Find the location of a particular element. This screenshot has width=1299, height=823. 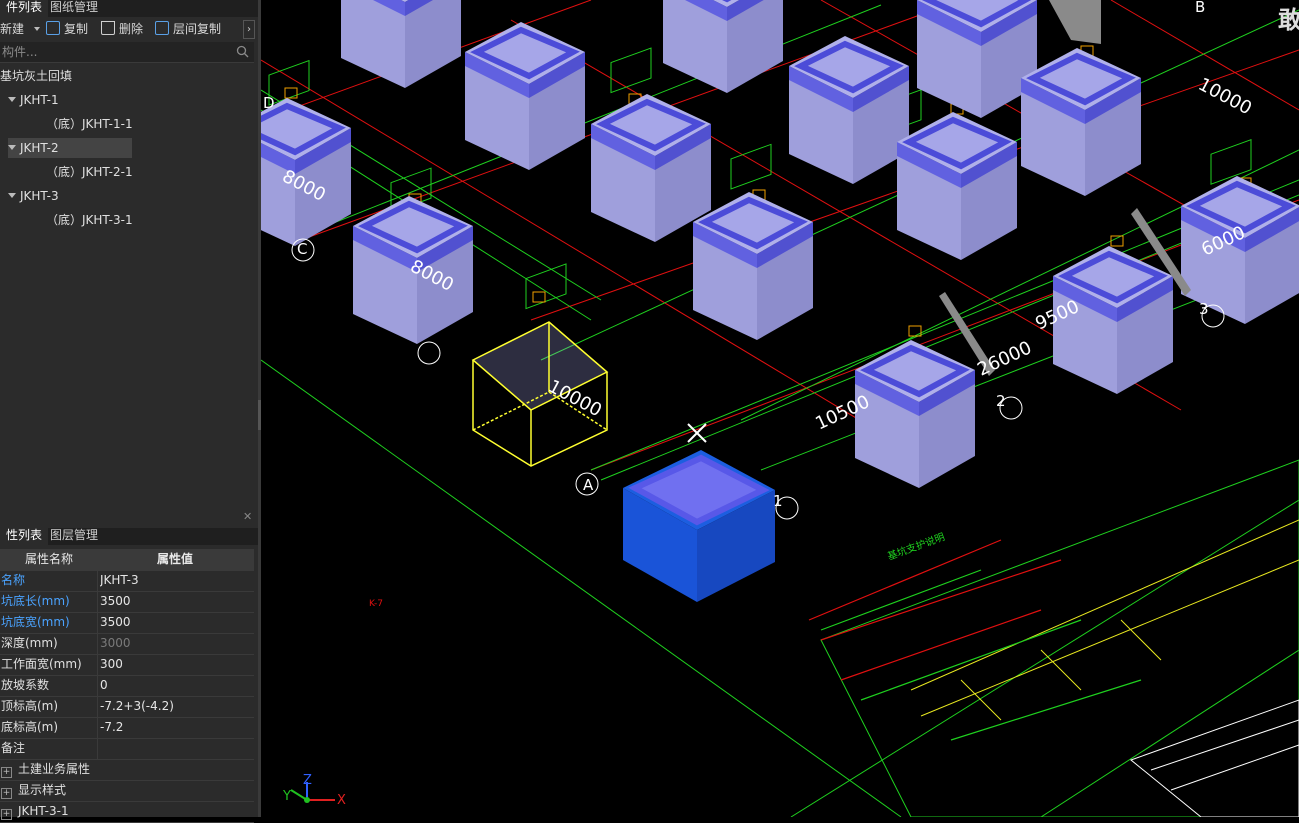

svg-text: Z is located at coordinates (307, 780).